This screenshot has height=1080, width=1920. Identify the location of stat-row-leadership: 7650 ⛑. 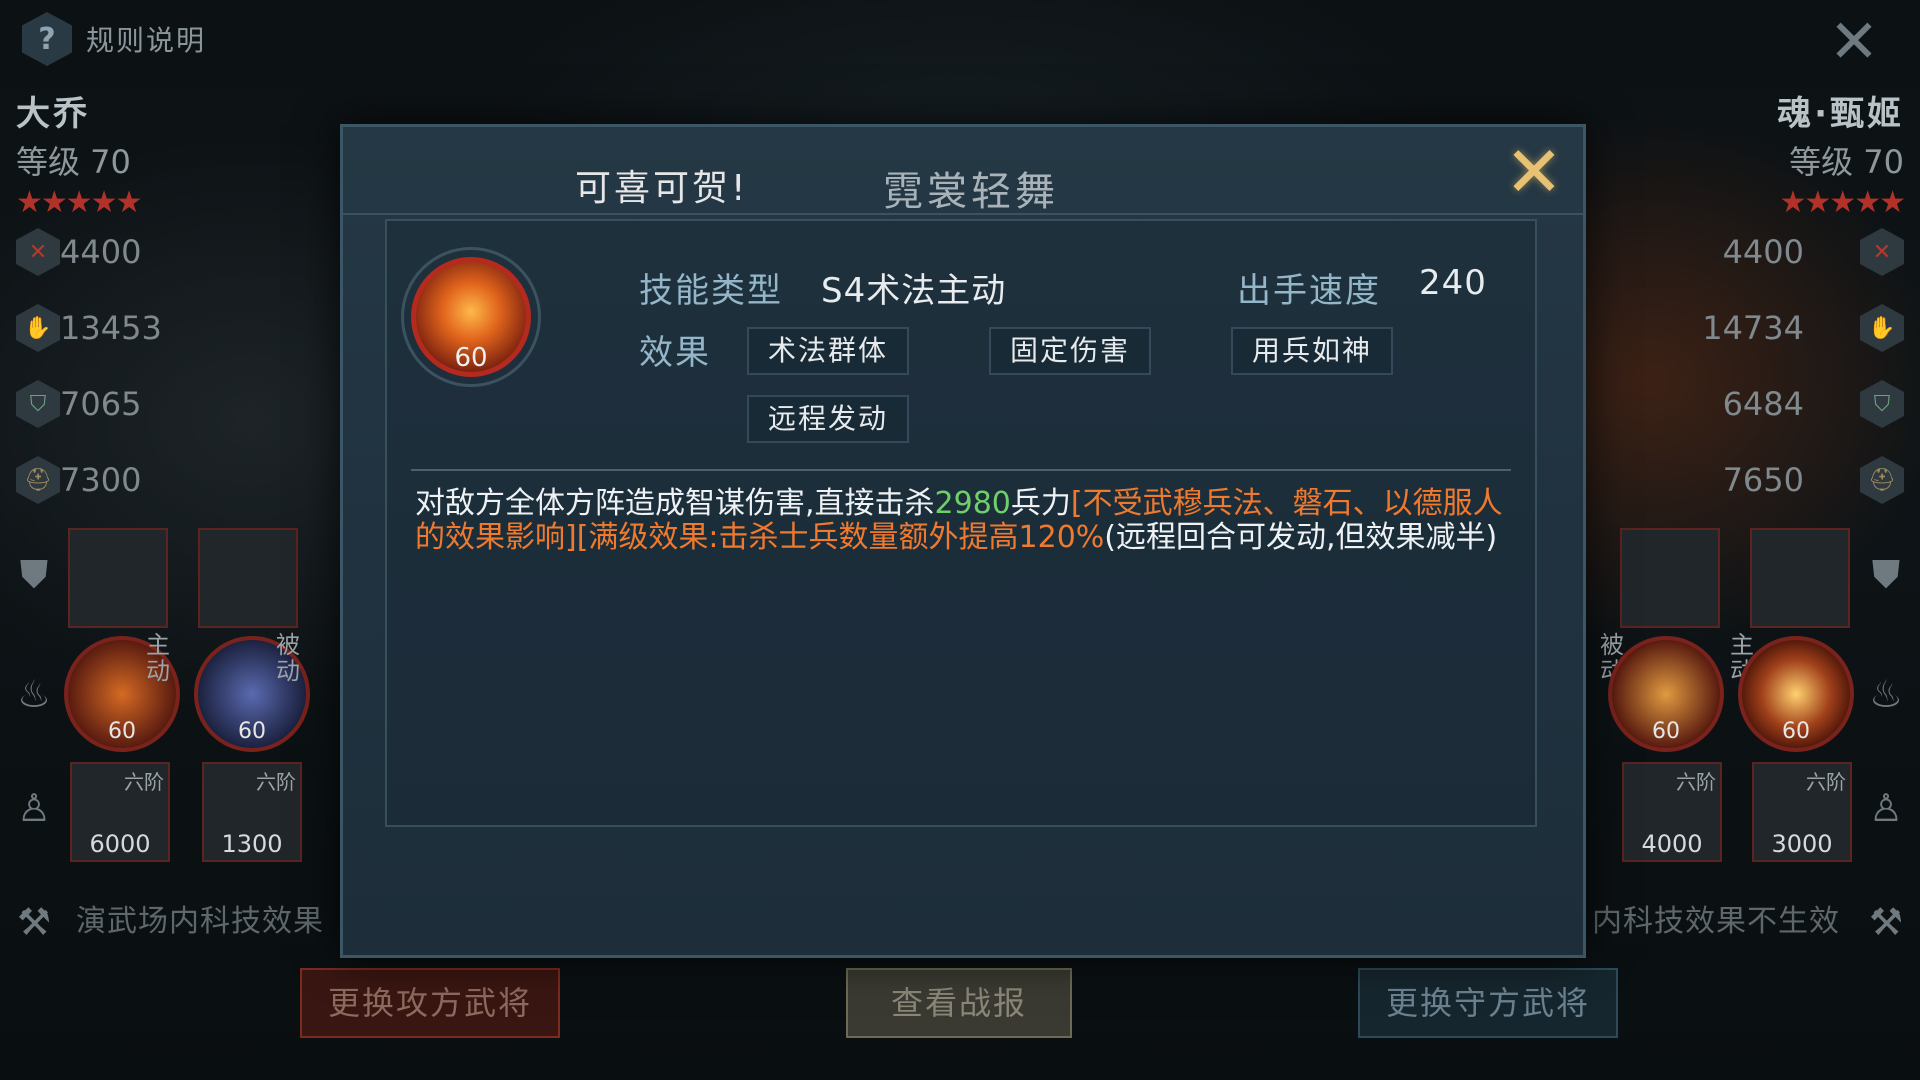
(1734, 480).